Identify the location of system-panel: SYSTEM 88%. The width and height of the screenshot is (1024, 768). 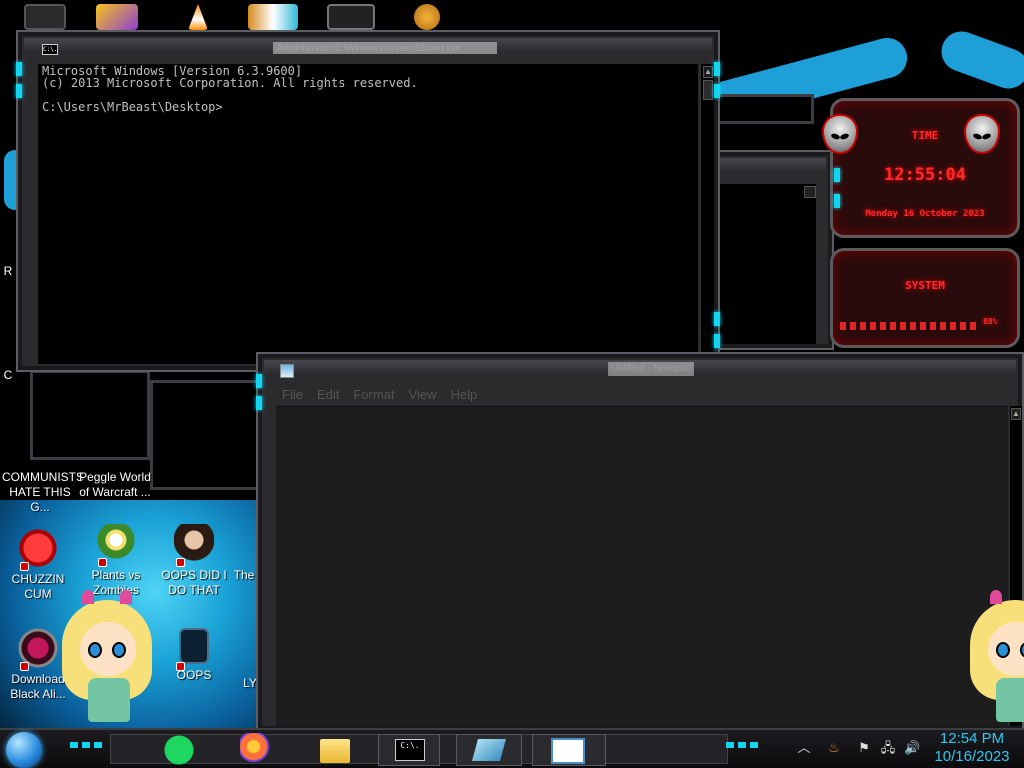
(925, 298).